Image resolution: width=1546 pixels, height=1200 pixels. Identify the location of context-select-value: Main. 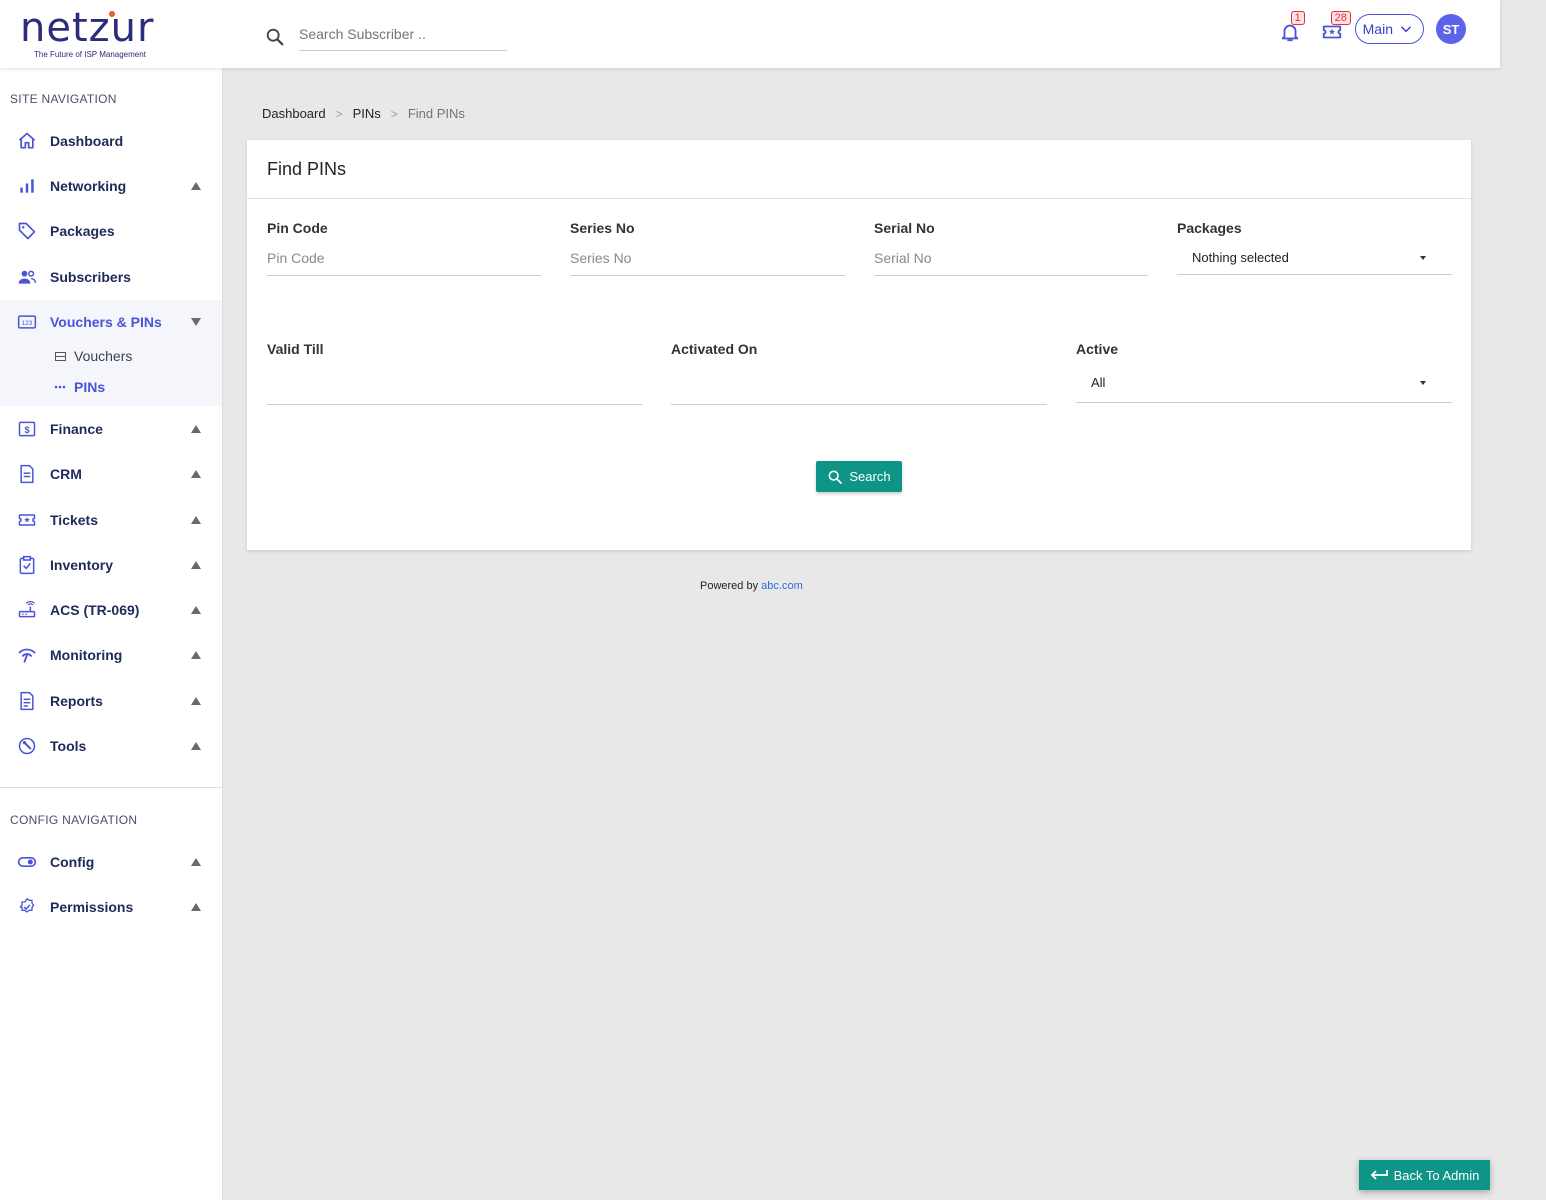
(1377, 29).